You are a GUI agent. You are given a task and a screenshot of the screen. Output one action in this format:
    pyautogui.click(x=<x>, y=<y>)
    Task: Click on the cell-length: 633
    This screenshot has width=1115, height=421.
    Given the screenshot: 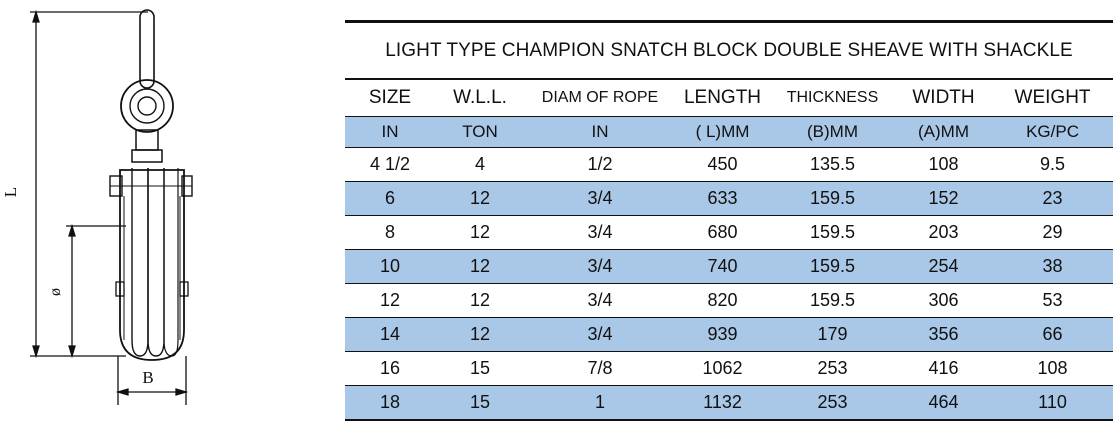 What is the action you would take?
    pyautogui.click(x=722, y=198)
    